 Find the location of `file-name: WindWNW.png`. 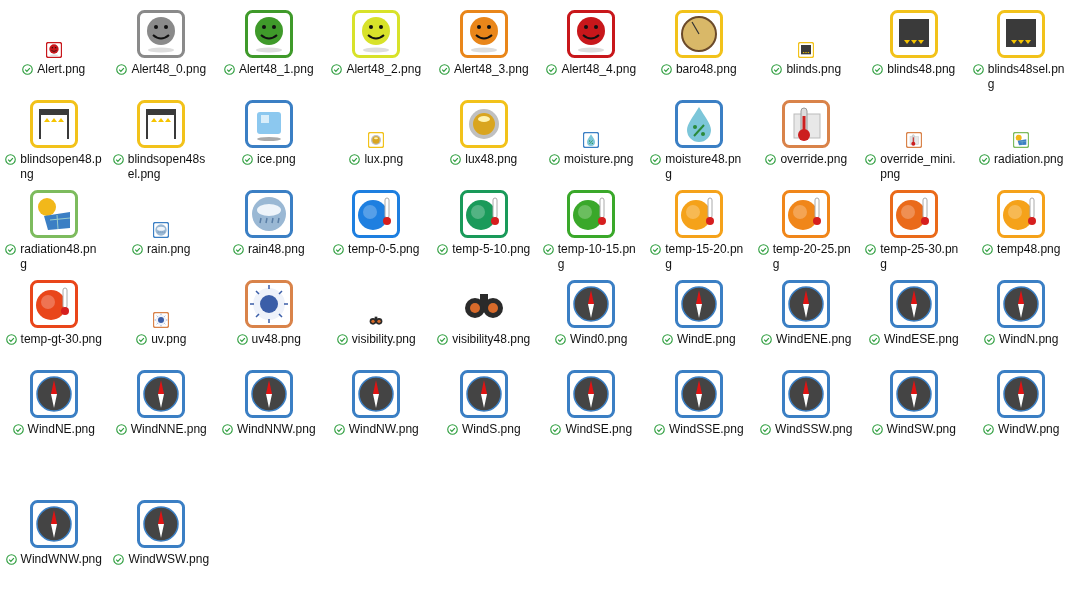

file-name: WindWNW.png is located at coordinates (61, 559).